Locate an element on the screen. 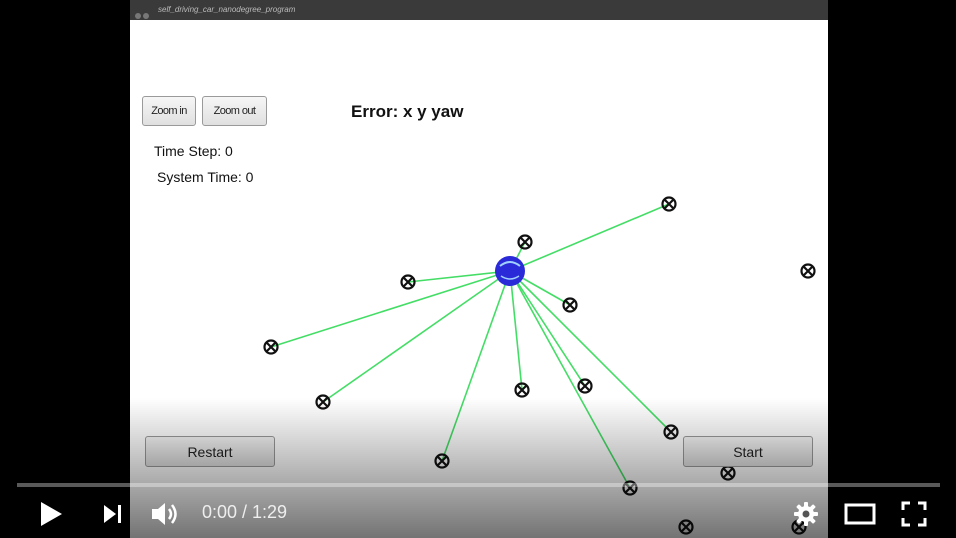 This screenshot has width=956, height=538. car-marker is located at coordinates (510, 271).